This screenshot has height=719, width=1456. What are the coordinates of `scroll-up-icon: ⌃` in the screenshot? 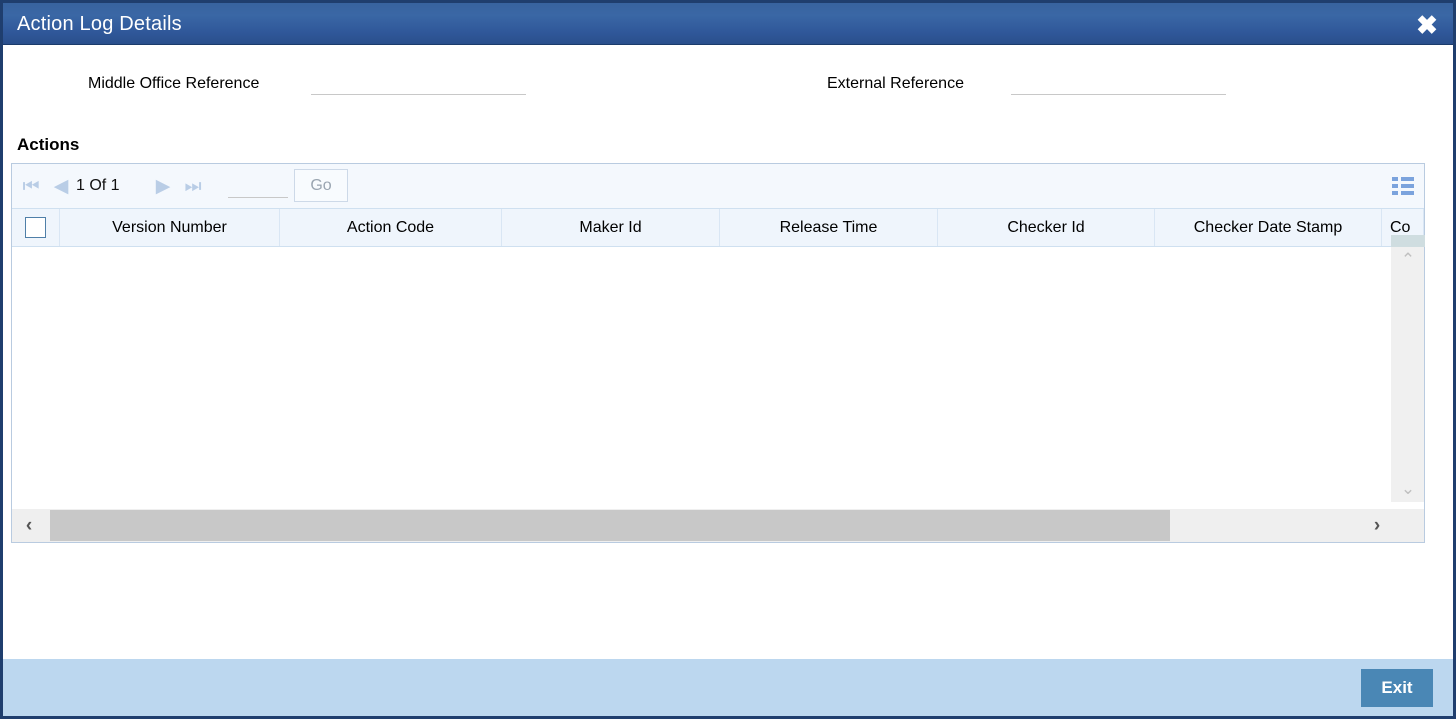 It's located at (1408, 260).